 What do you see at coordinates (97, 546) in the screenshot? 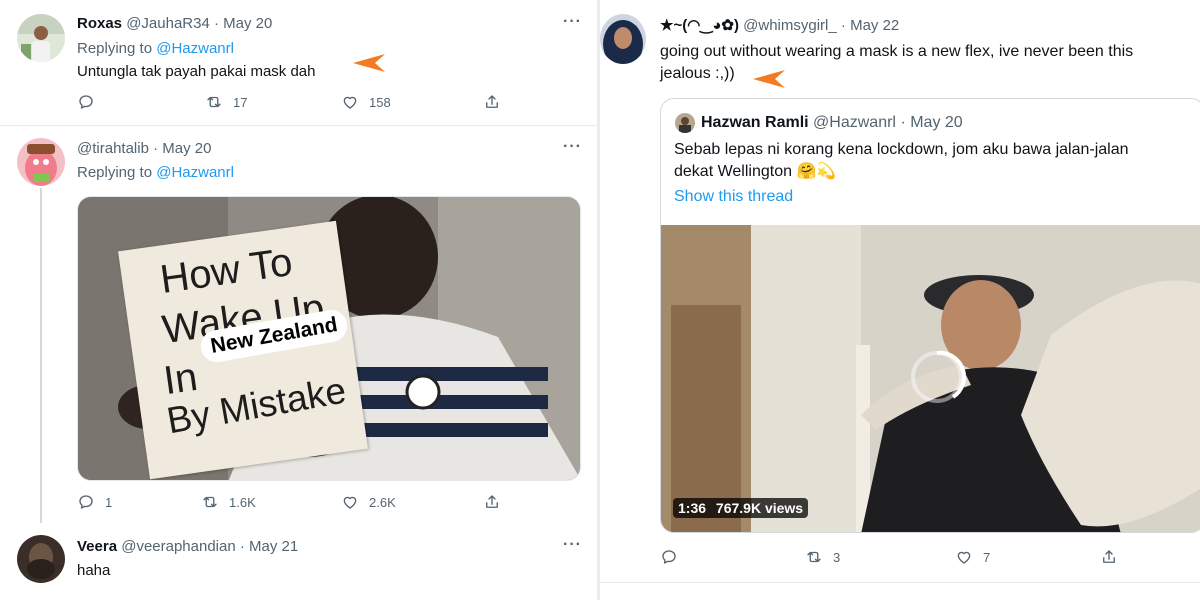
I see `display-name: Veera` at bounding box center [97, 546].